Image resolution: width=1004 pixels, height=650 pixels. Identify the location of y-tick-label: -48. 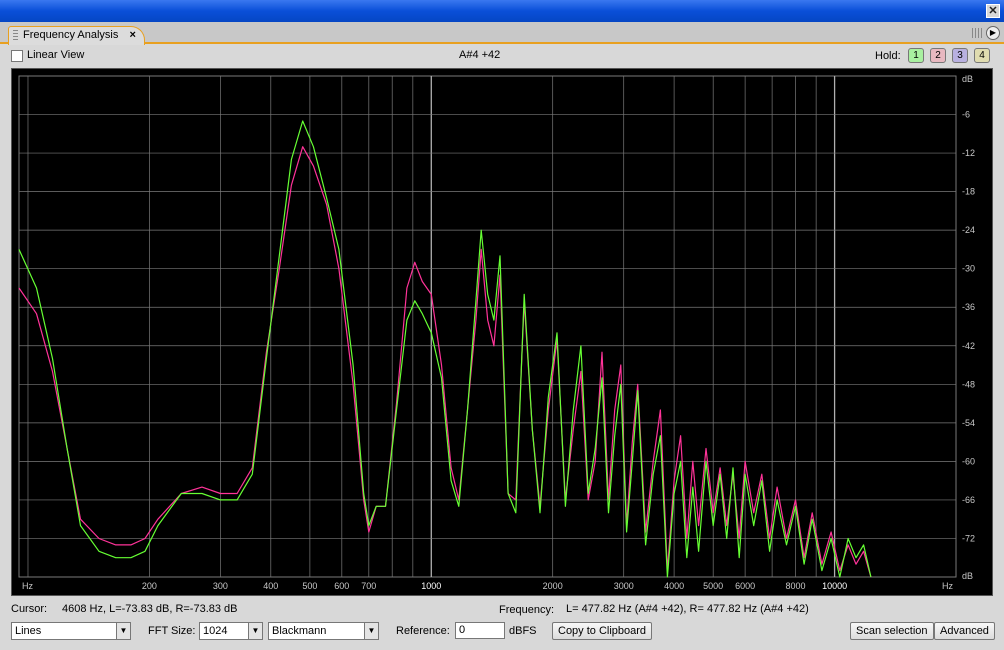
(968, 384).